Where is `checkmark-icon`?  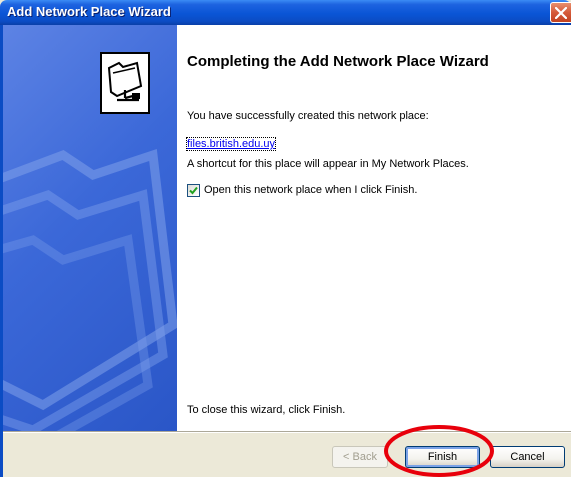 checkmark-icon is located at coordinates (193, 190).